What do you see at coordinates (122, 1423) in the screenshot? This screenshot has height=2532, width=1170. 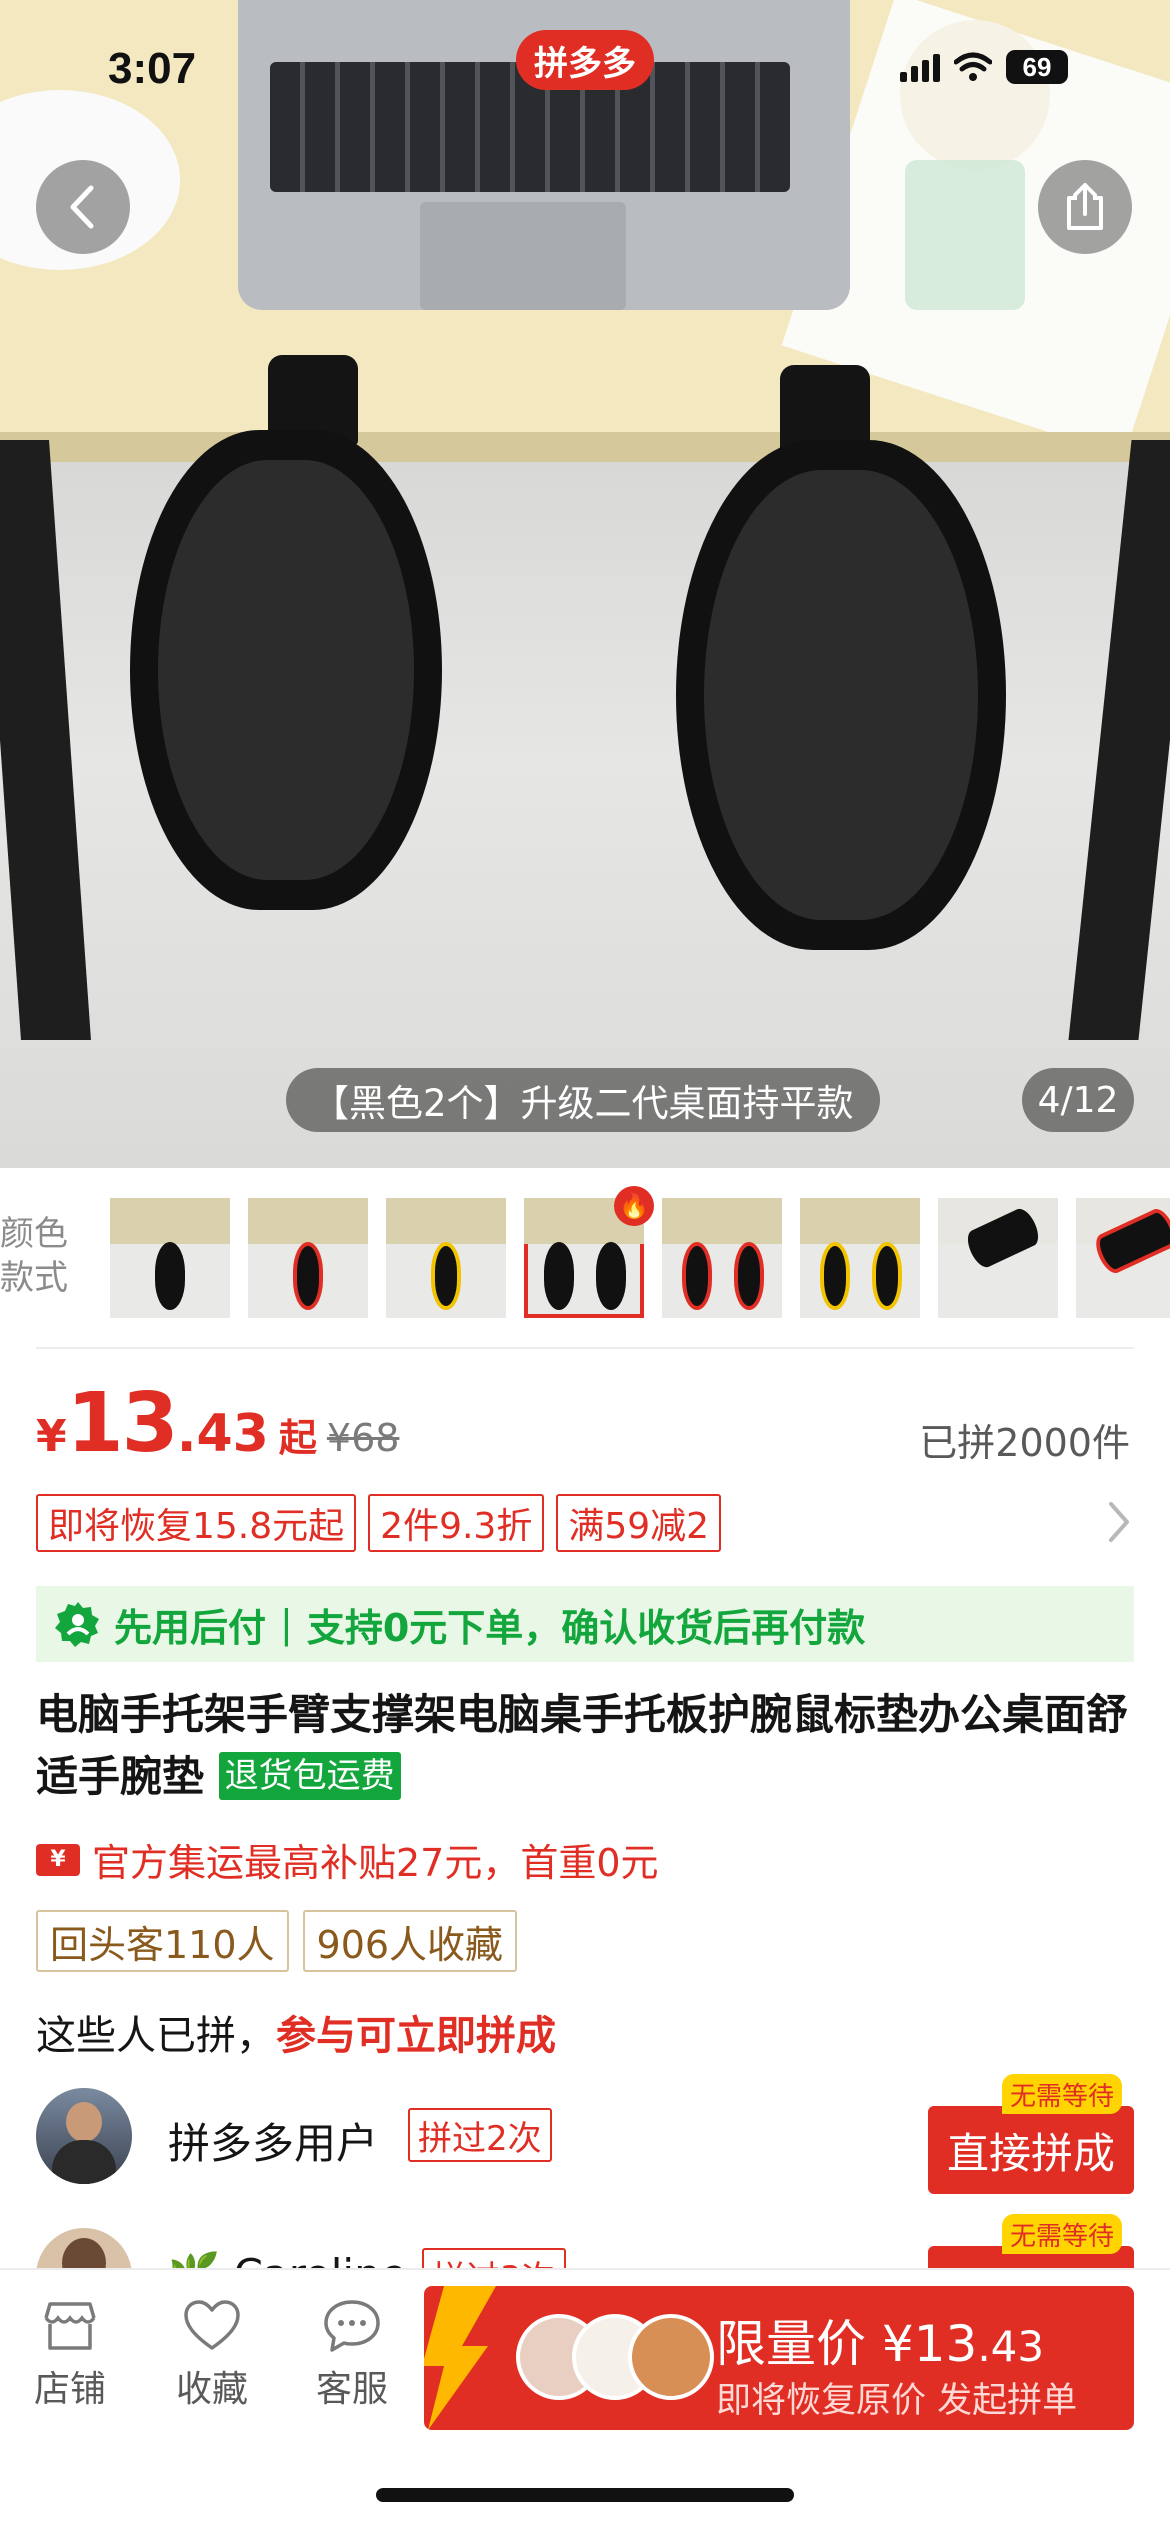 I see `price-integer: 13` at bounding box center [122, 1423].